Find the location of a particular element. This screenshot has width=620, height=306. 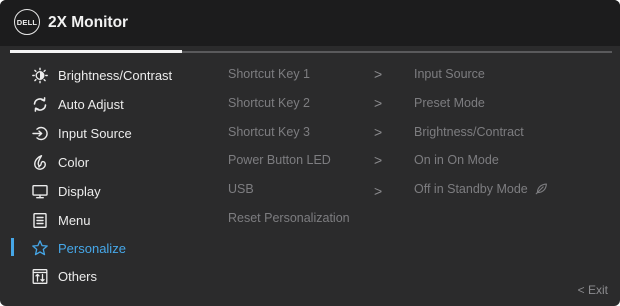

menu-item-others: Others is located at coordinates (100, 276).